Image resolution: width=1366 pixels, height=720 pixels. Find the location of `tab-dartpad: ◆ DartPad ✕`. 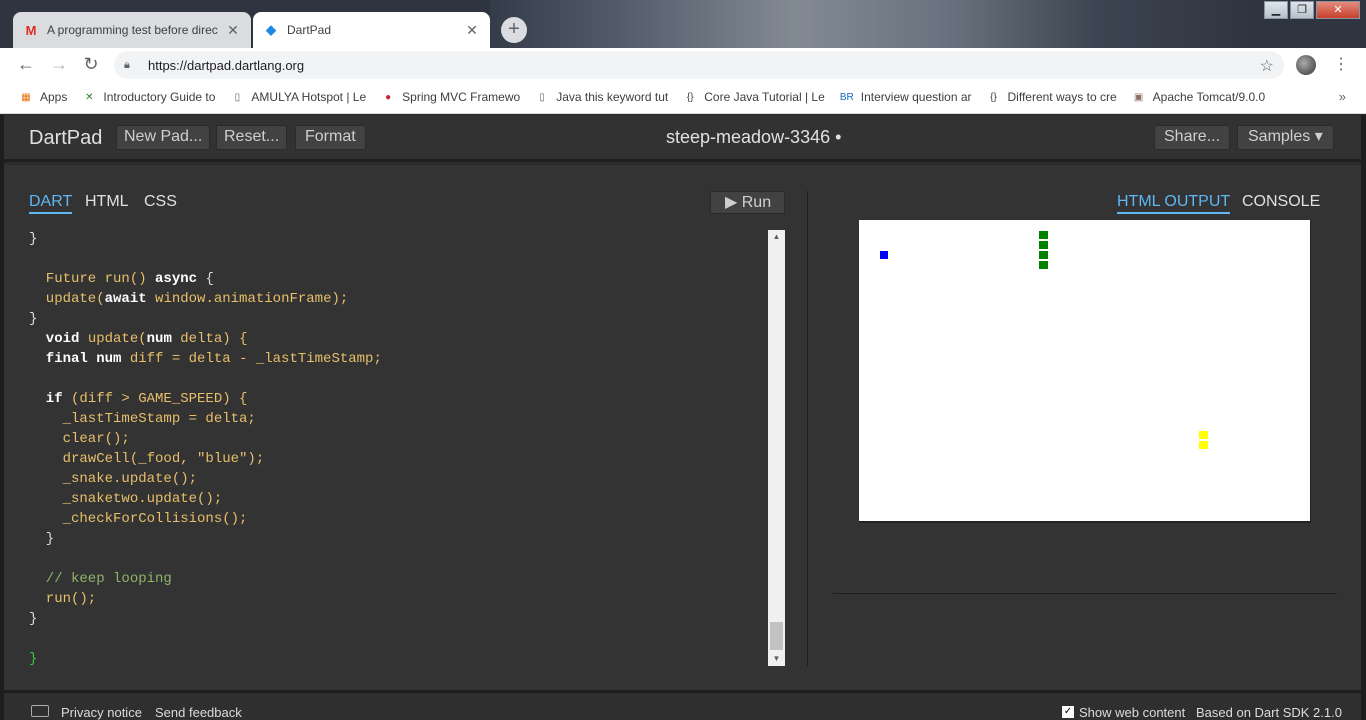

tab-dartpad: ◆ DartPad ✕ is located at coordinates (371, 30).